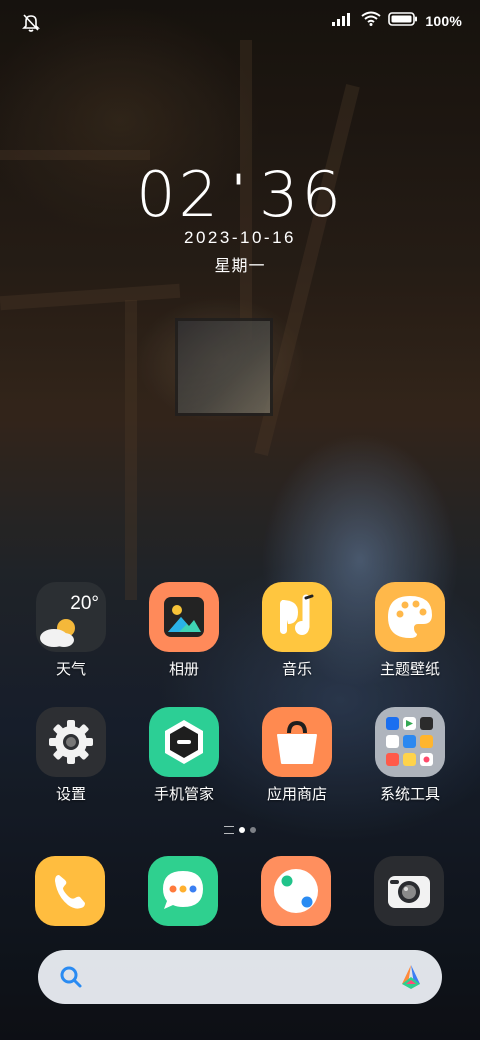 The width and height of the screenshot is (480, 1040). Describe the element at coordinates (297, 742) in the screenshot. I see `shopping-bag-icon` at that location.